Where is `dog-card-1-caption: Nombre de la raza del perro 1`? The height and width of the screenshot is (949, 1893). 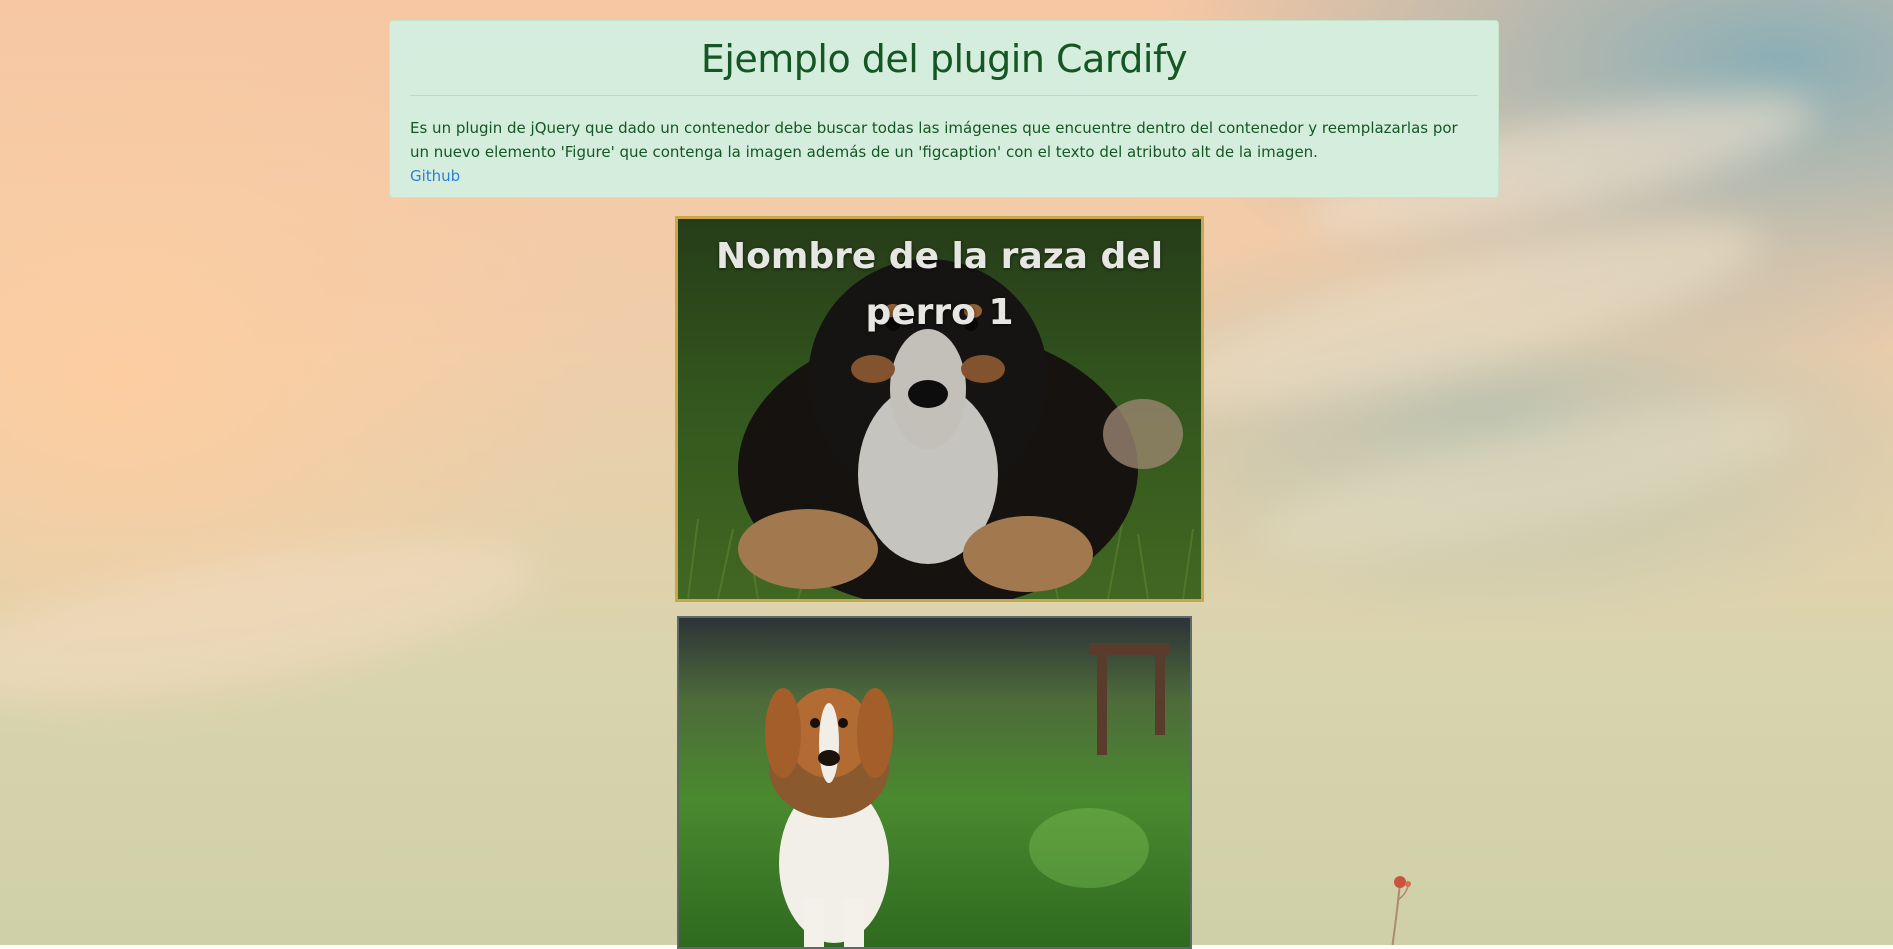
dog-card-1-caption: Nombre de la raza del perro 1 is located at coordinates (939, 284).